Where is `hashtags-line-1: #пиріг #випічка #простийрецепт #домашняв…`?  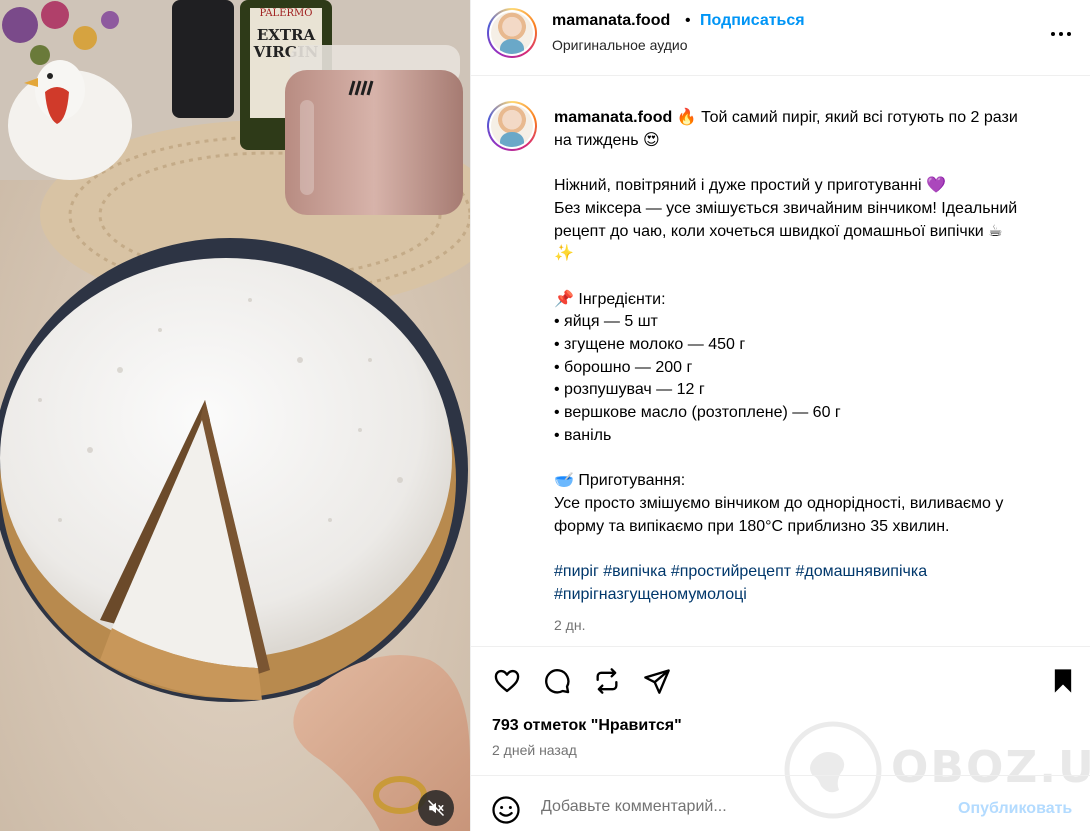
hashtags-line-1: #пиріг #випічка #простийрецепт #домашняв… is located at coordinates (814, 572).